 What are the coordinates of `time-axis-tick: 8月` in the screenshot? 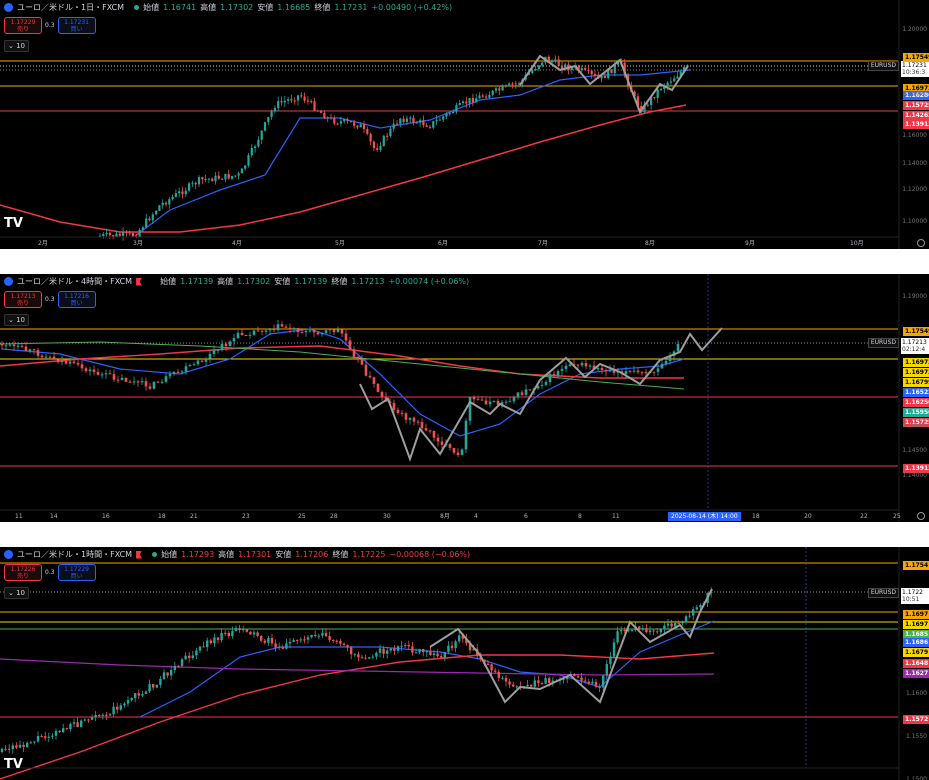 It's located at (445, 516).